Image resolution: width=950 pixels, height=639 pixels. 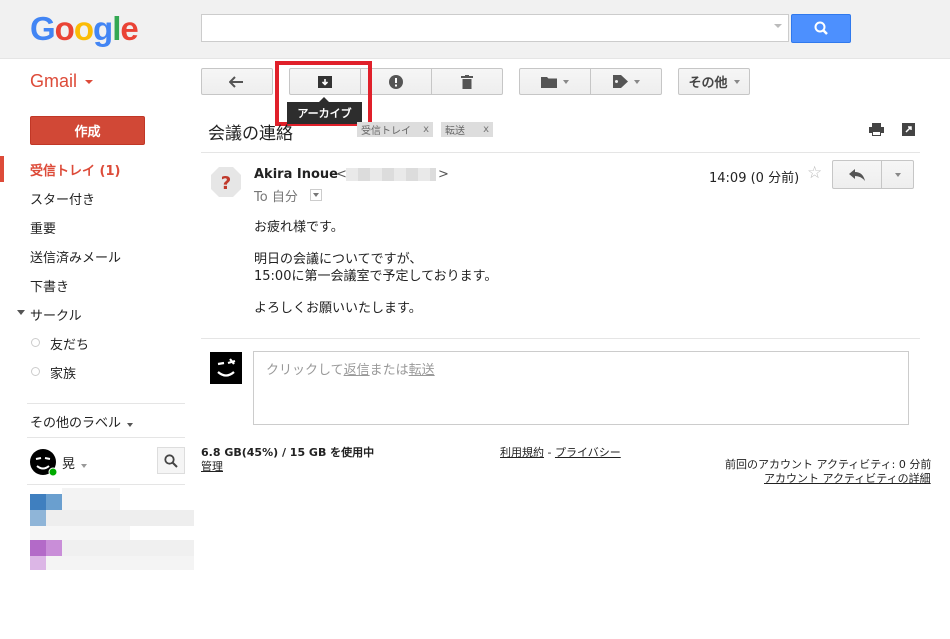 What do you see at coordinates (212, 466) in the screenshot?
I see `manage-storage-link: 管理` at bounding box center [212, 466].